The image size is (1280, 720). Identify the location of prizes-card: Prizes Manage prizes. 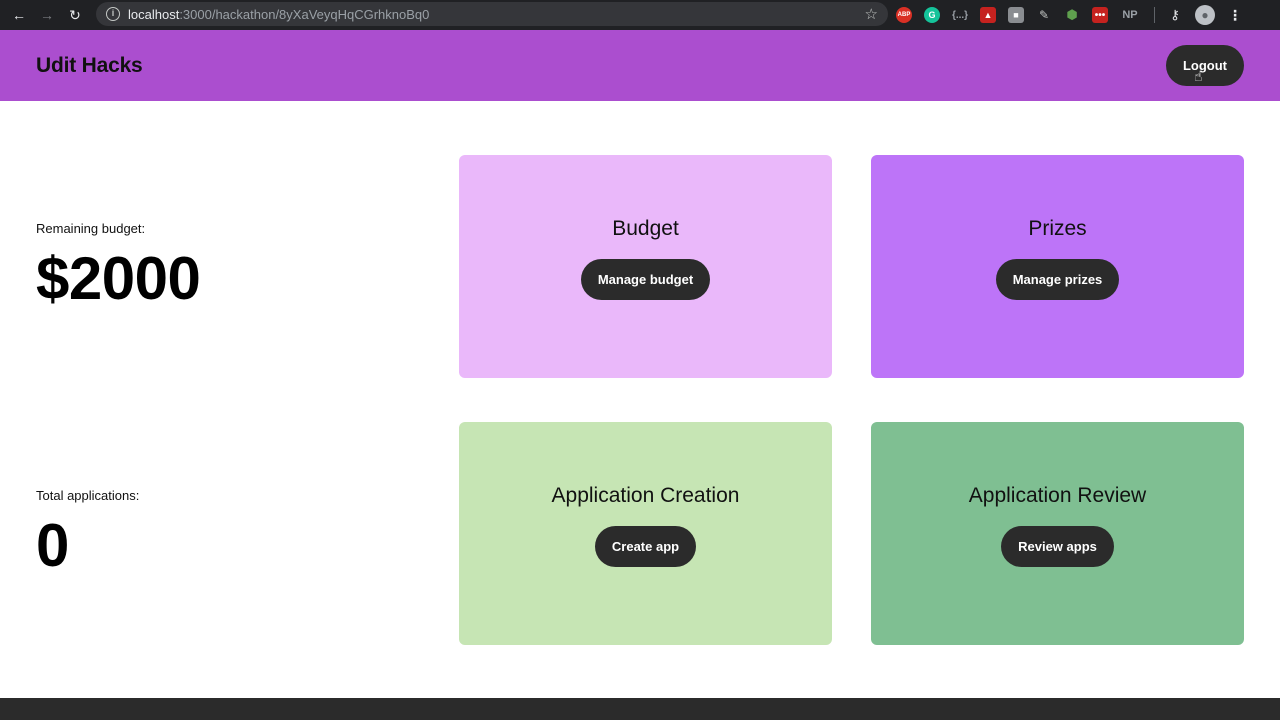
(1057, 266).